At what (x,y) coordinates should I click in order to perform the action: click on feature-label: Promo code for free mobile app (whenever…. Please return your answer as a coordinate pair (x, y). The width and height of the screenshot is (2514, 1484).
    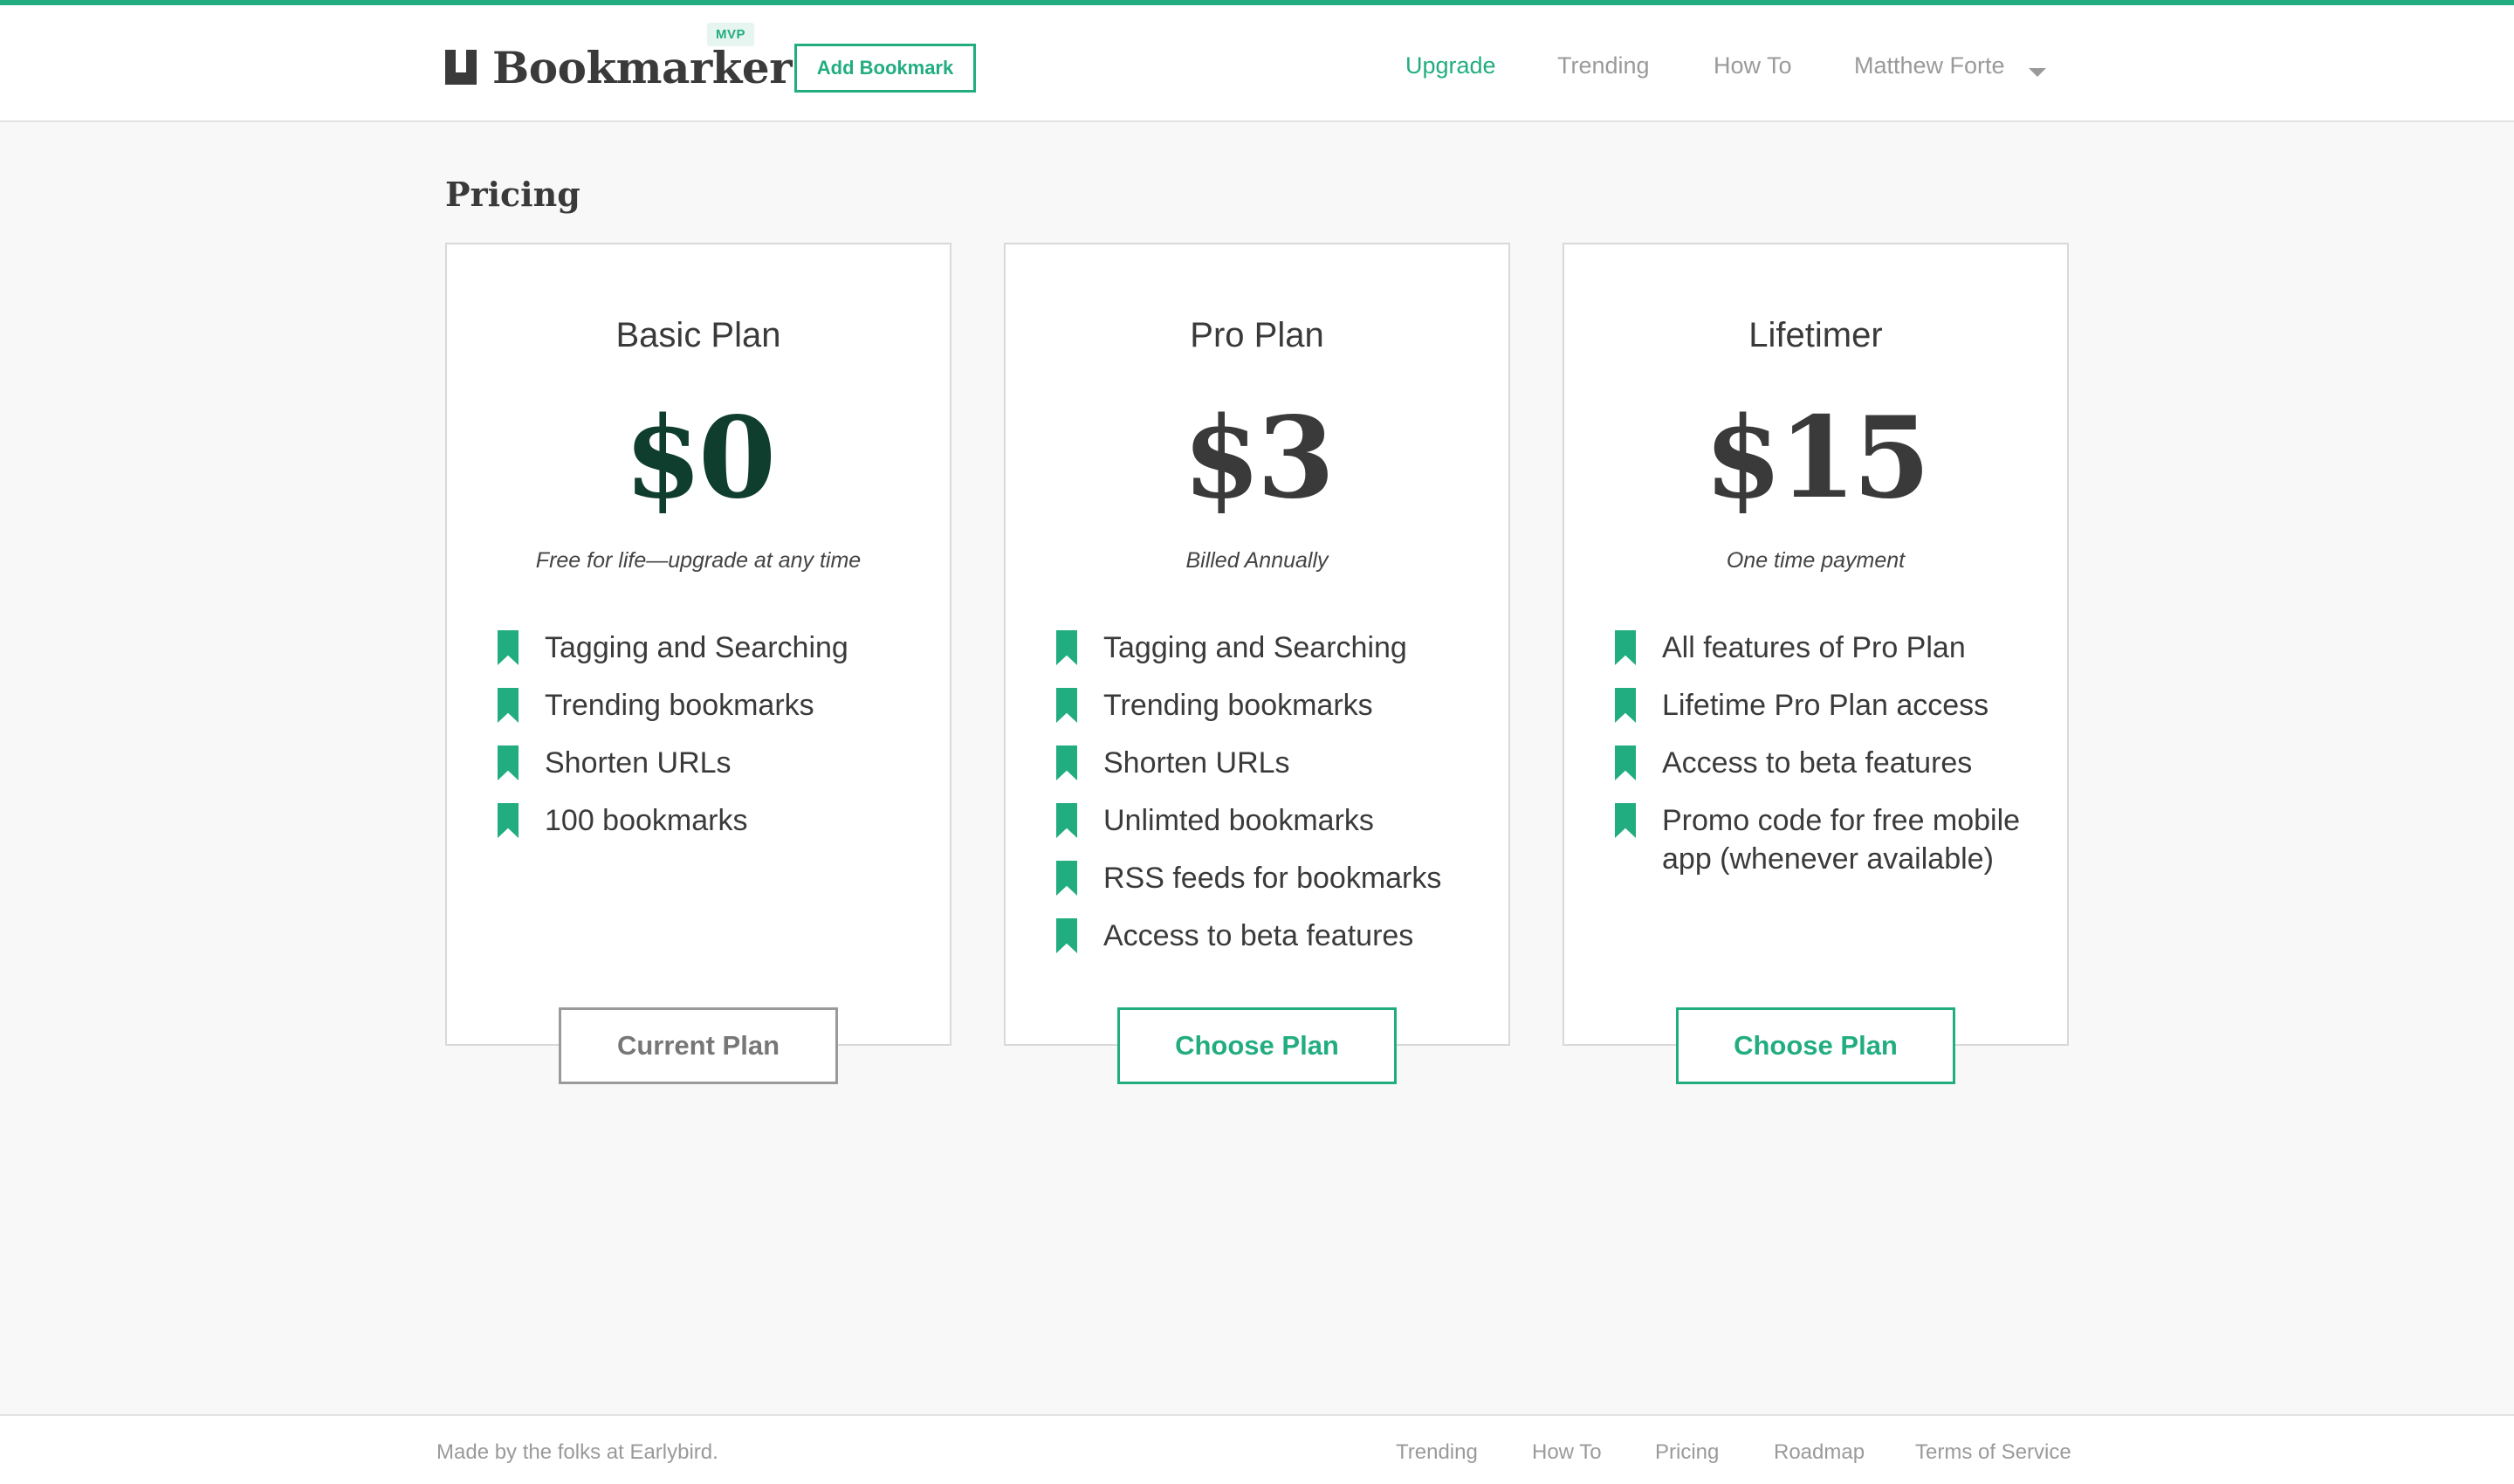
    Looking at the image, I should click on (1841, 840).